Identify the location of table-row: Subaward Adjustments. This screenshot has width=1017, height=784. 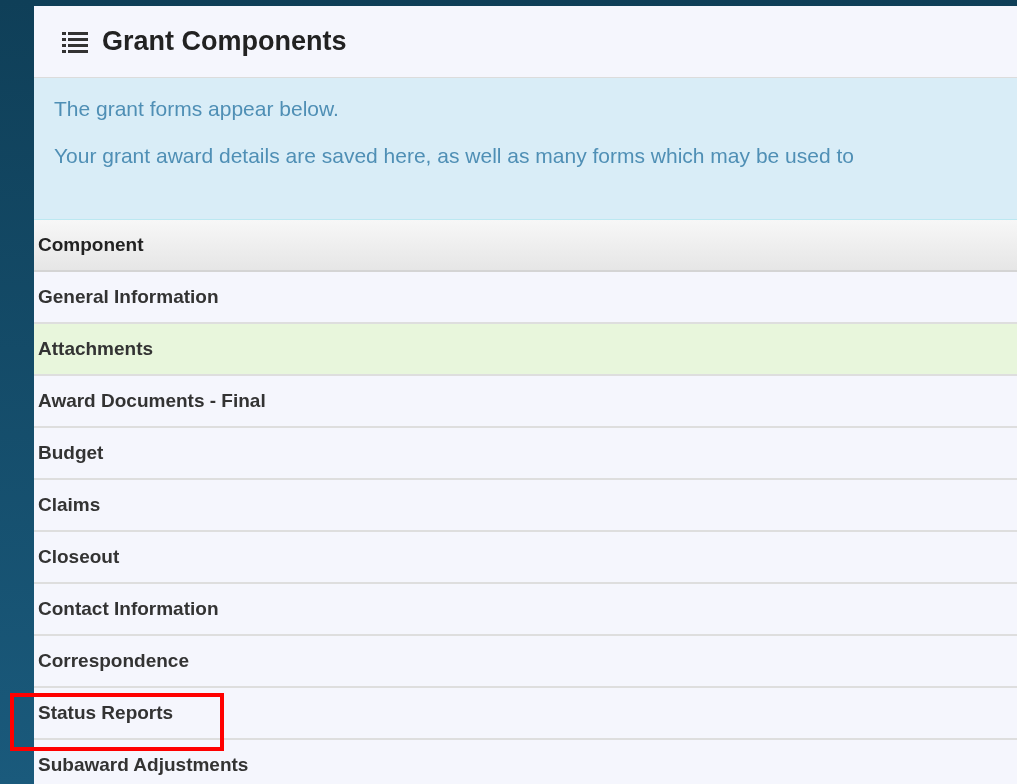
(525, 762).